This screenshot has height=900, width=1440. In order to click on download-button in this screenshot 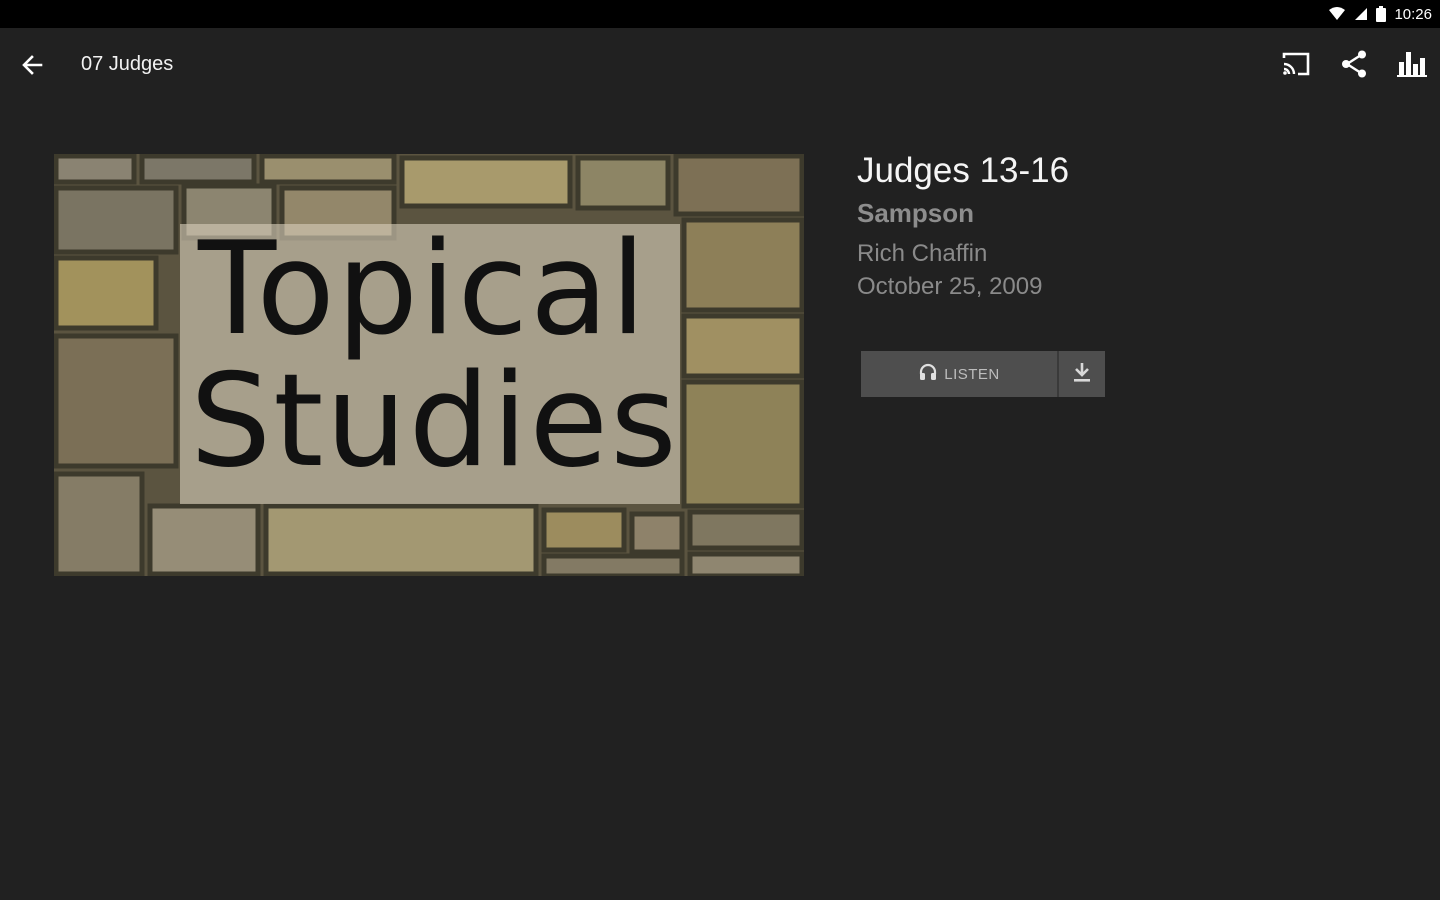, I will do `click(1082, 374)`.